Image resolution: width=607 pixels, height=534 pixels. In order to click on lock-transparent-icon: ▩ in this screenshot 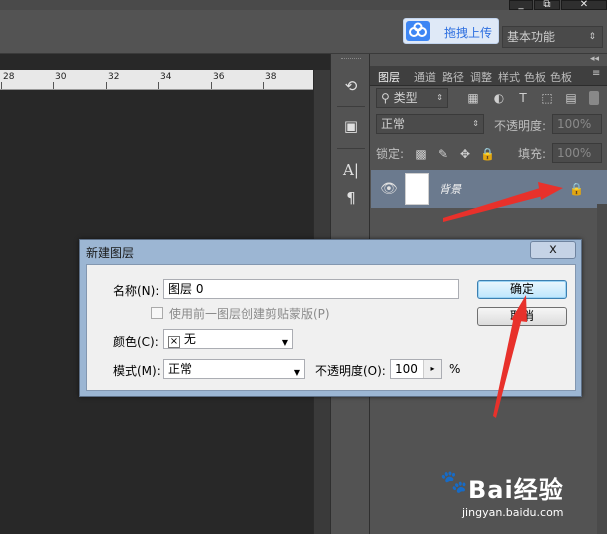, I will do `click(421, 154)`.